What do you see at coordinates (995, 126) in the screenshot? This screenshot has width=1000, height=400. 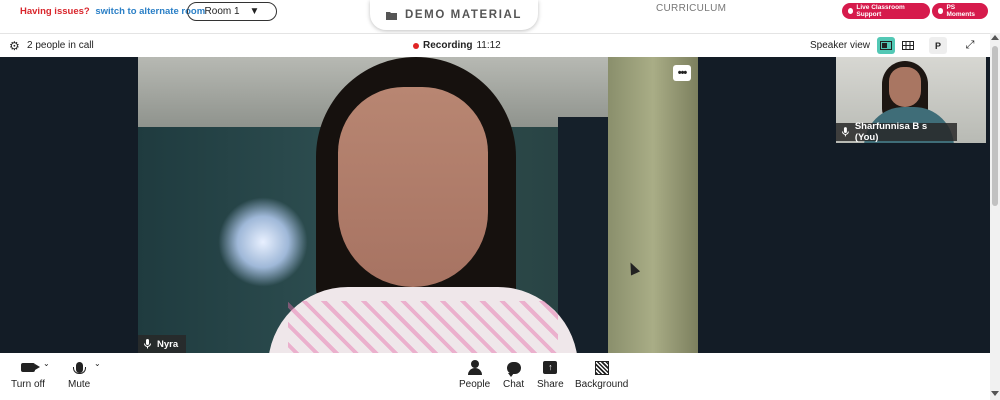 I see `scrollbar-thumb` at bounding box center [995, 126].